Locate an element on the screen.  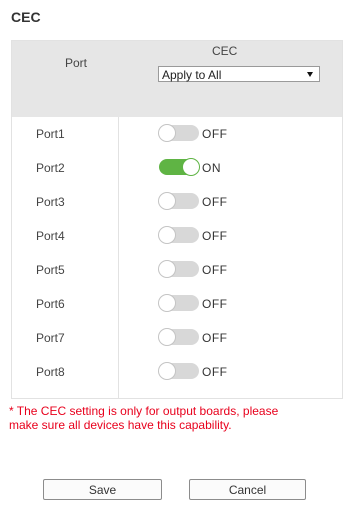
cec-toggle-port6 is located at coordinates (179, 303).